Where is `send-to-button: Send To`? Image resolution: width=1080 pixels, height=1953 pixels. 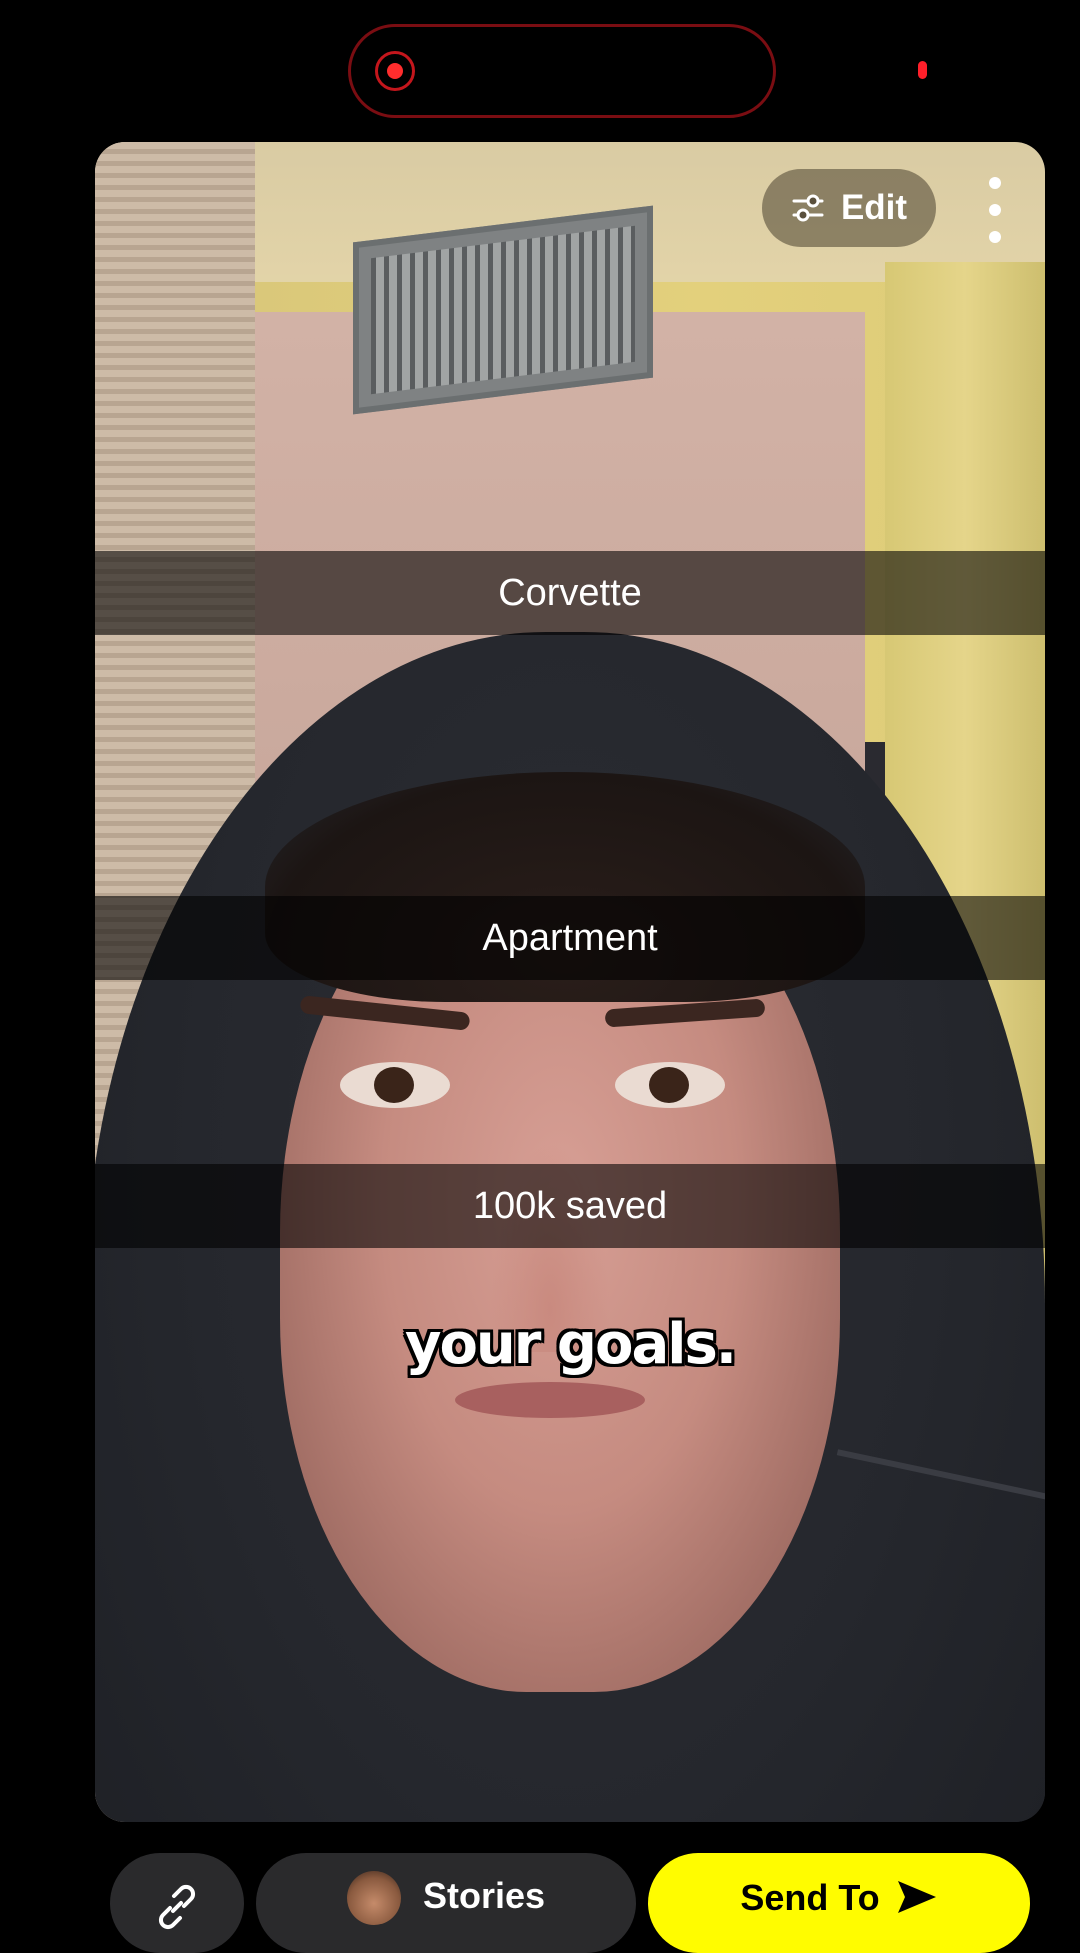
send-to-button: Send To is located at coordinates (839, 1903).